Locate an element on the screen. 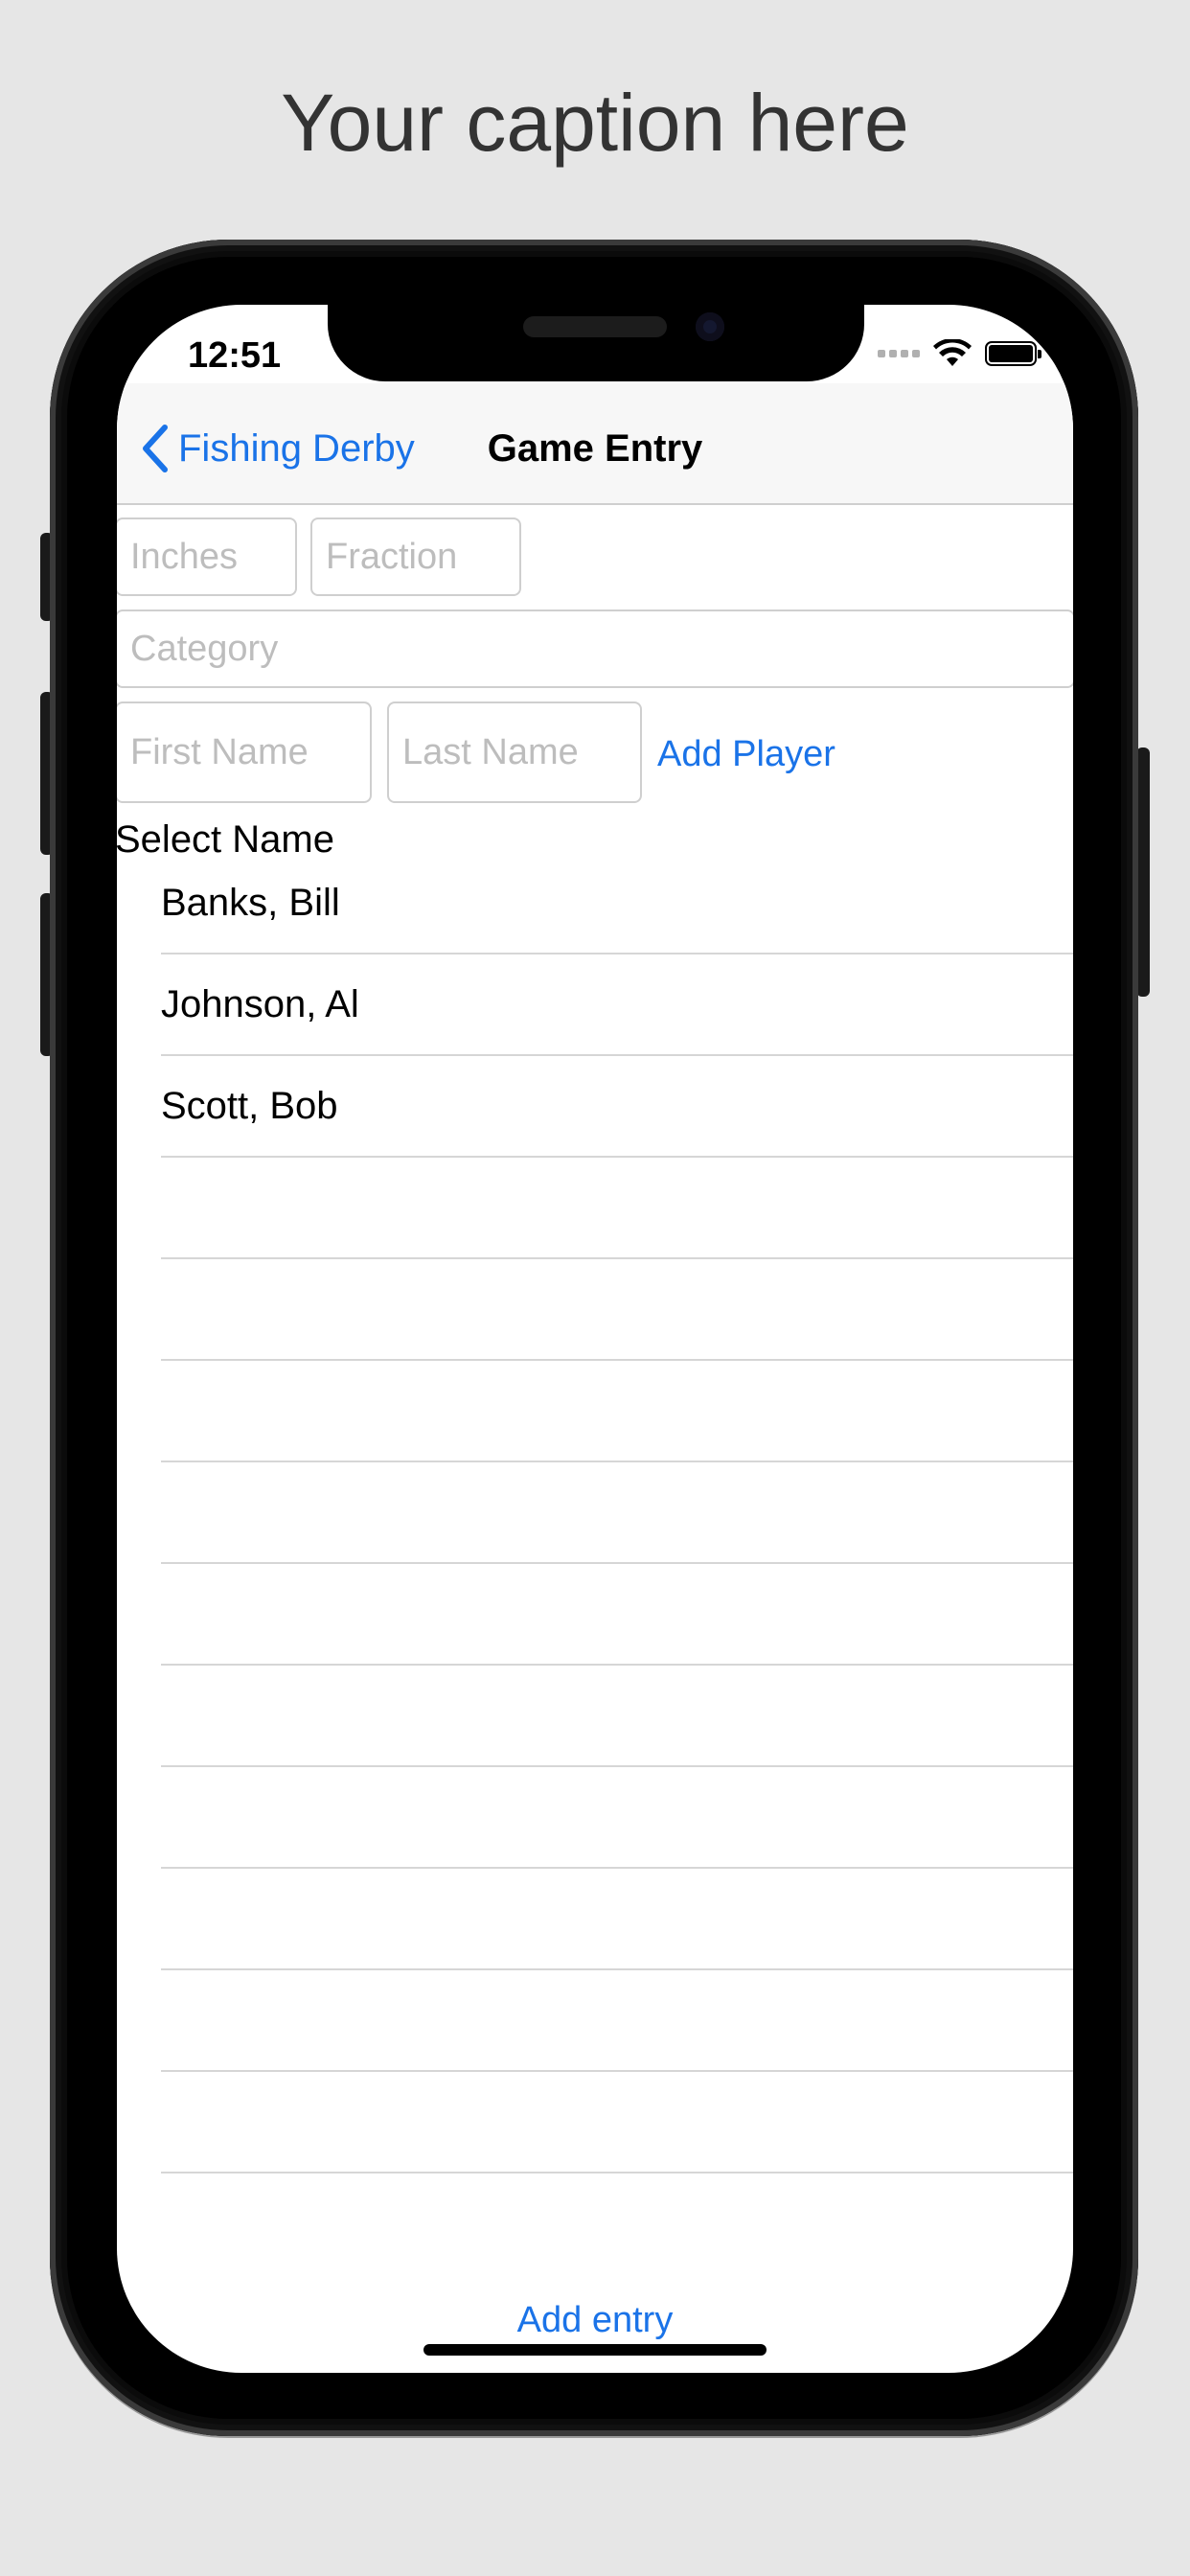 The width and height of the screenshot is (1190, 2576). last-name-input is located at coordinates (514, 752).